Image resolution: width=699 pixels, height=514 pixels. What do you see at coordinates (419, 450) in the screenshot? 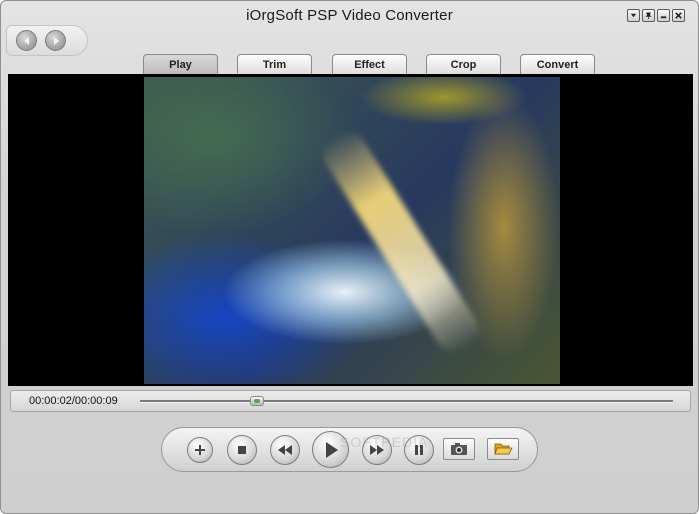
I see `pause-icon` at bounding box center [419, 450].